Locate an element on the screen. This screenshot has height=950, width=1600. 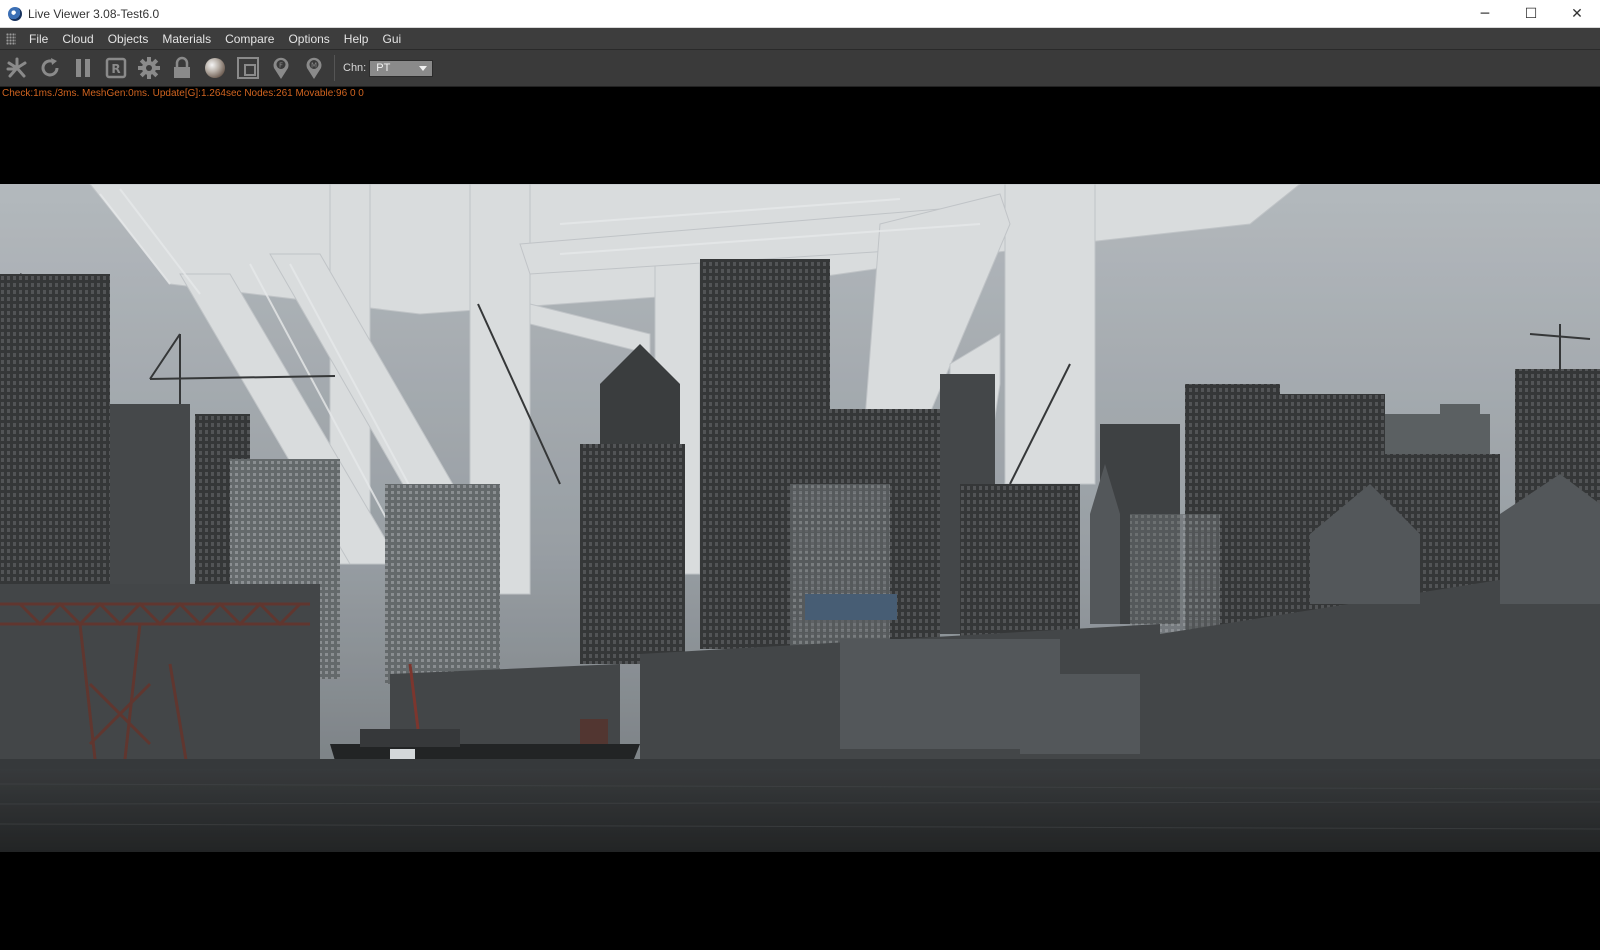
pin-f-label: F is located at coordinates (281, 66).